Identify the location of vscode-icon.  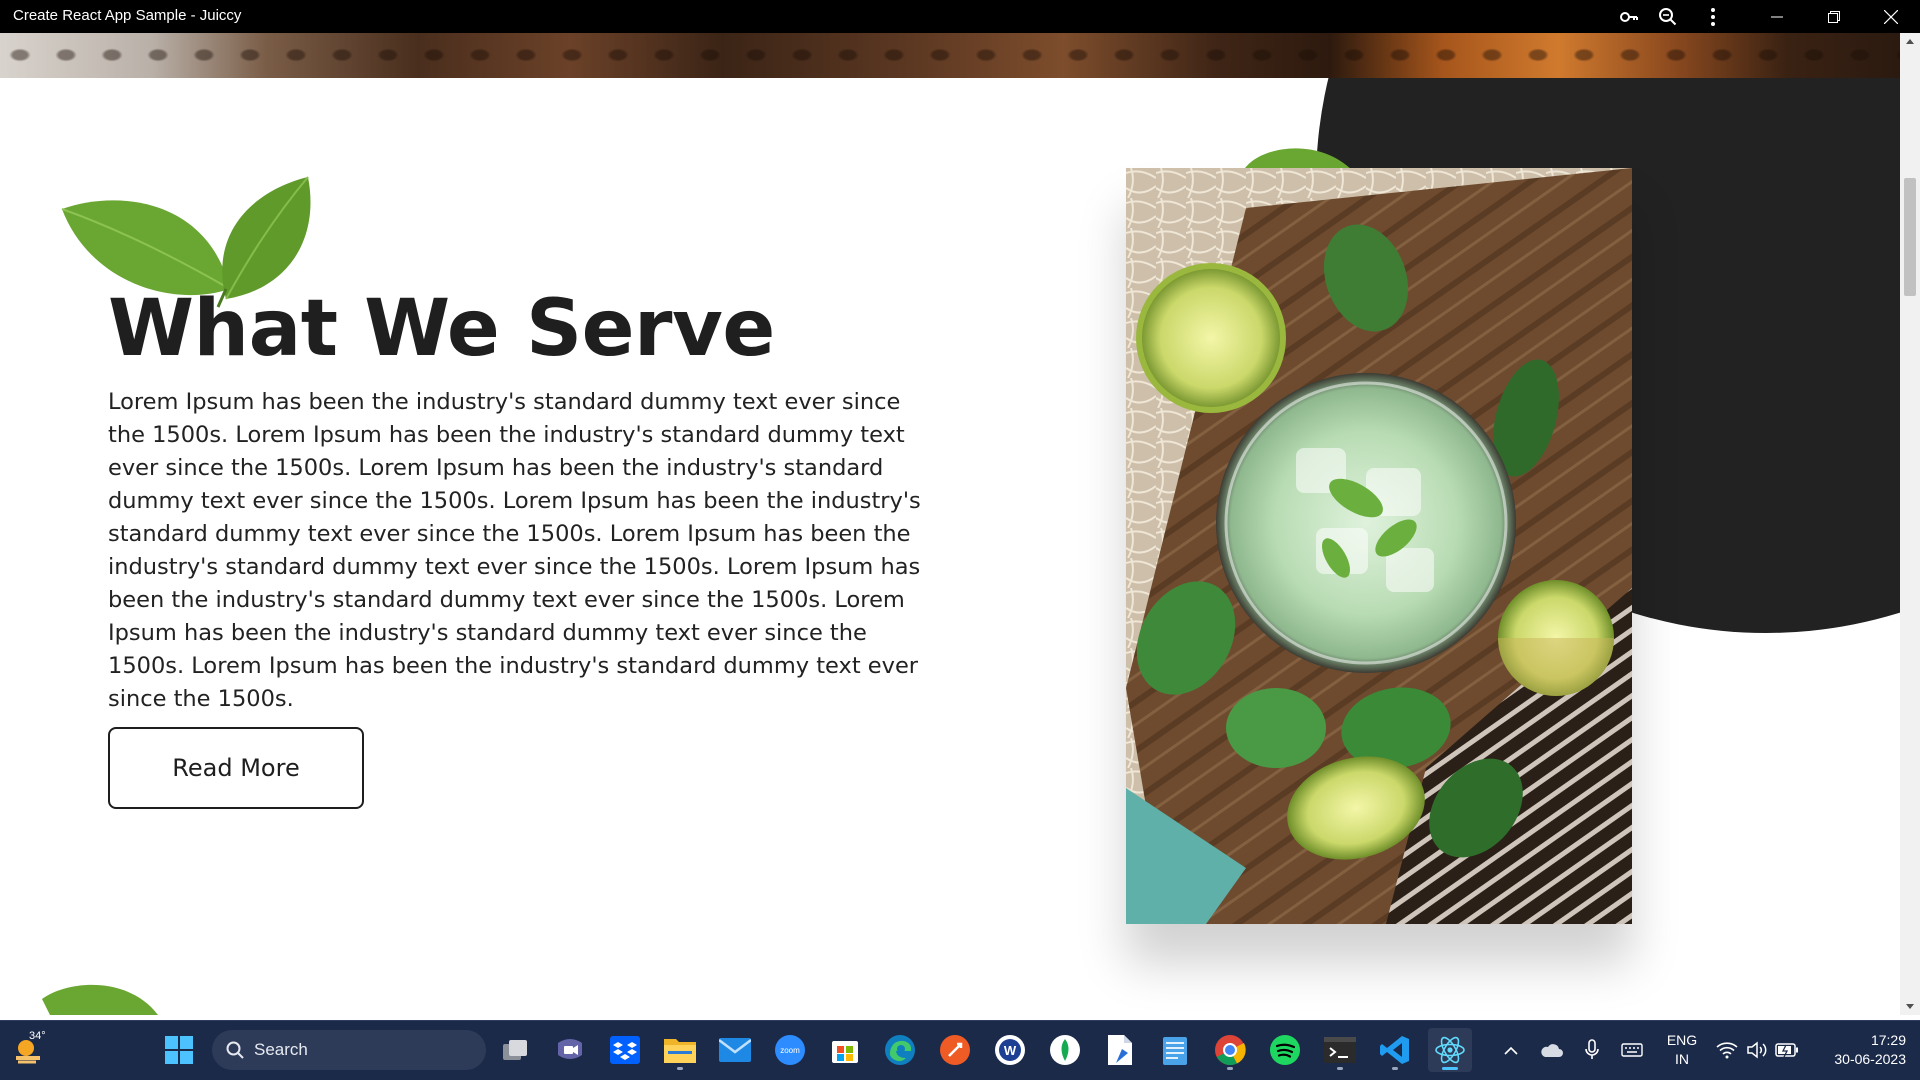
(1395, 1050).